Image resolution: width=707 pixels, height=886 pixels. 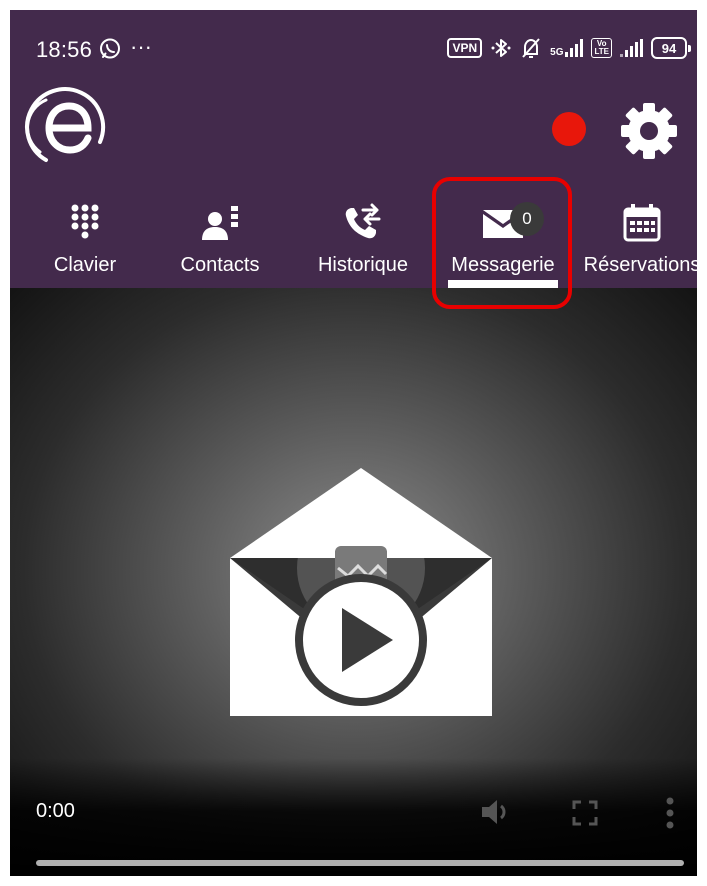 I want to click on status-time: 18:56, so click(x=64, y=49).